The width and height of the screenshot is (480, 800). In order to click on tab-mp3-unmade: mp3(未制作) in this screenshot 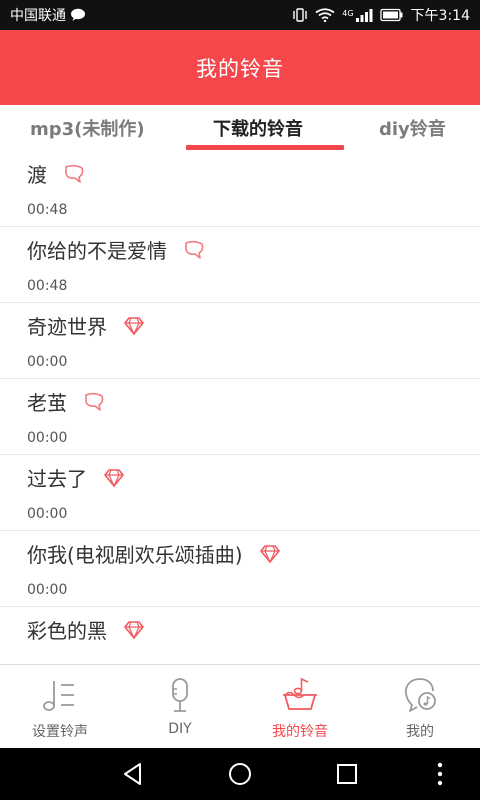, I will do `click(87, 128)`.